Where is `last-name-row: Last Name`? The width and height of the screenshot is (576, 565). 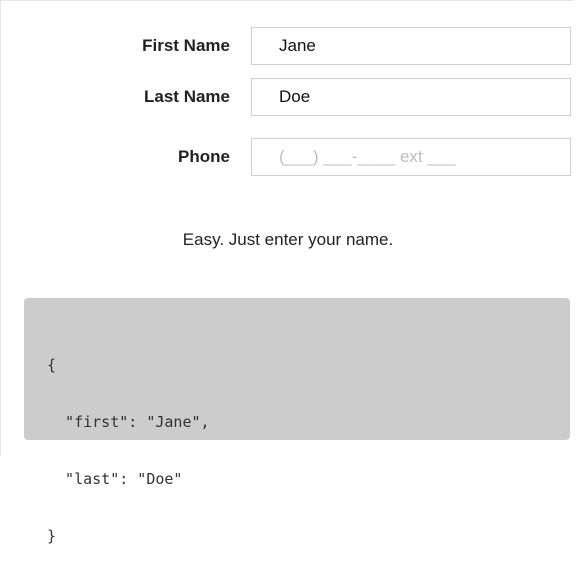
last-name-row: Last Name is located at coordinates (288, 98).